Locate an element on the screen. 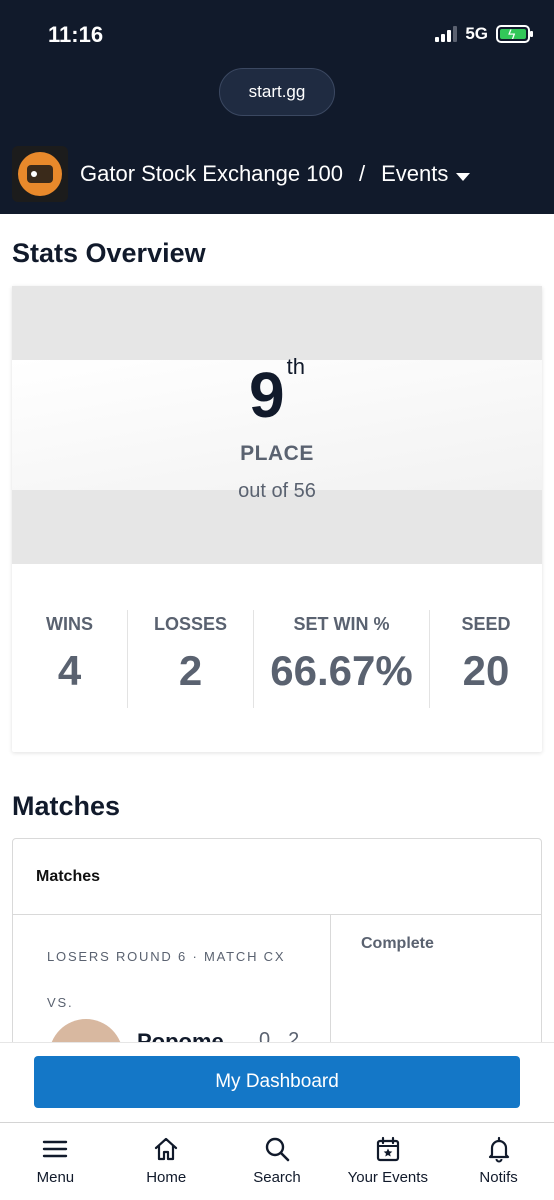  dashboard-bar: My Dashboard is located at coordinates (277, 1082).